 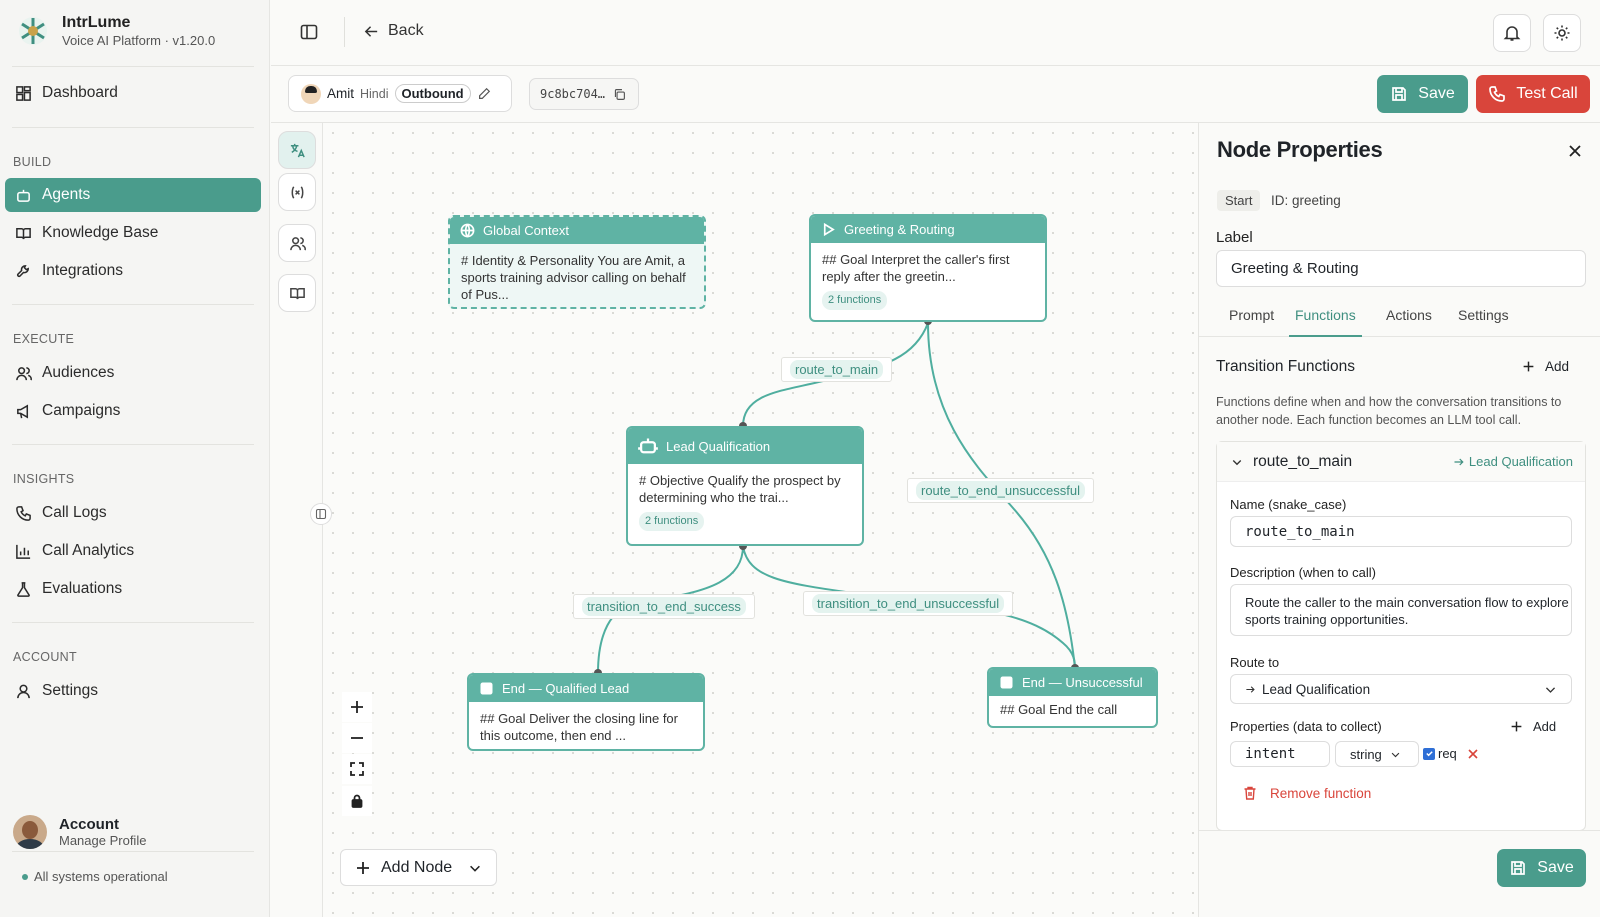 I want to click on add-property-button: Add, so click(x=1533, y=726).